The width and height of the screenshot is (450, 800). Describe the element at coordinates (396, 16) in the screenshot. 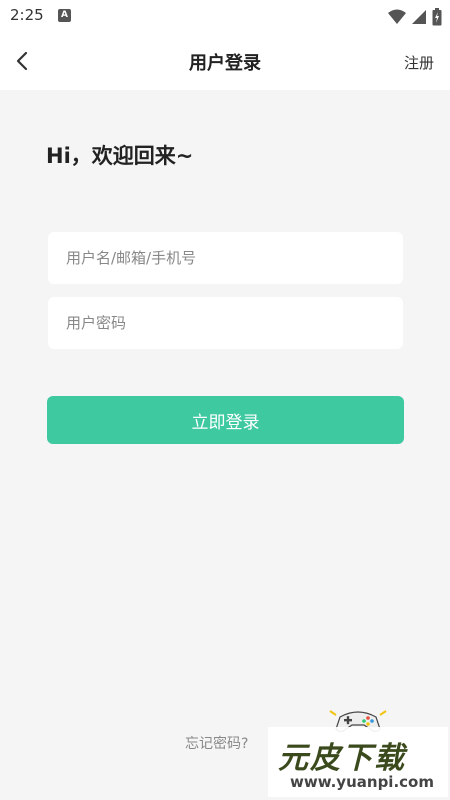

I see `wifi-icon` at that location.